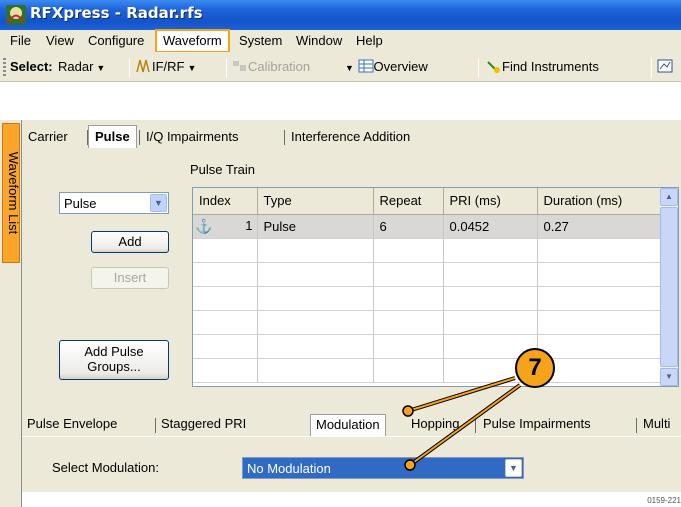 This screenshot has height=507, width=681. I want to click on anchor-icon: ⚓, so click(204, 225).